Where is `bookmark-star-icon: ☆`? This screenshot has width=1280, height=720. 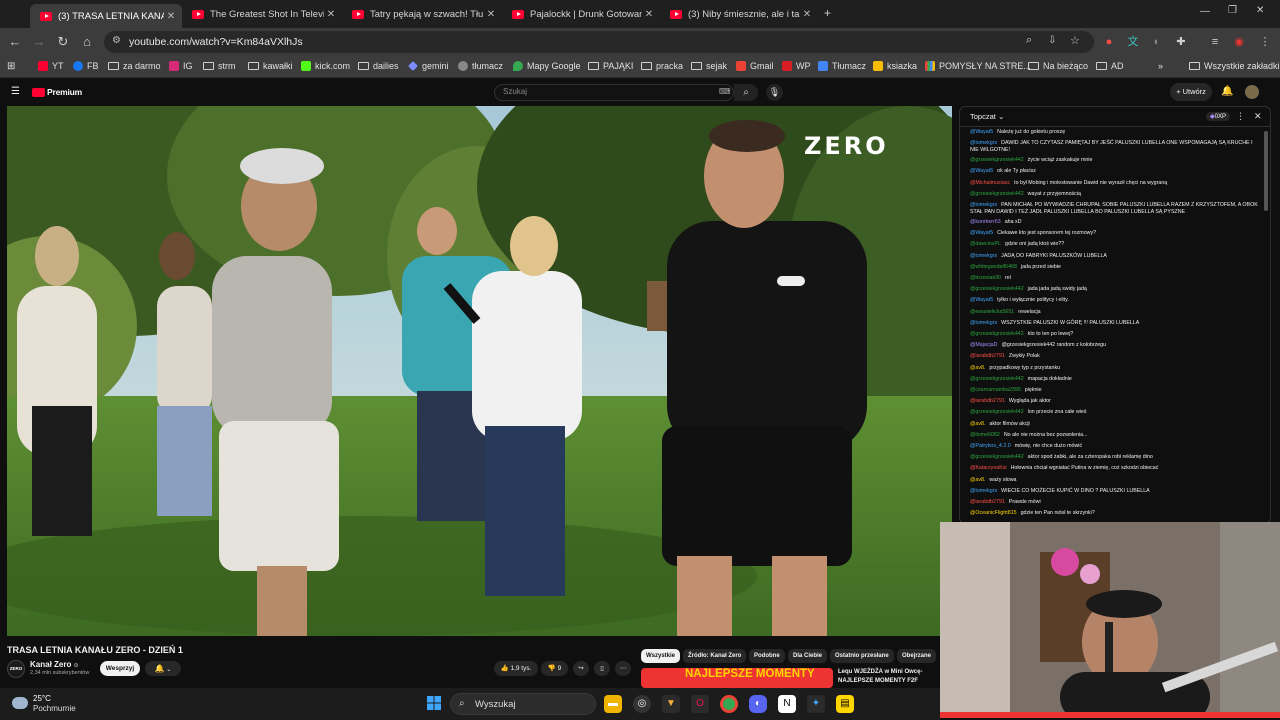 bookmark-star-icon: ☆ is located at coordinates (1075, 40).